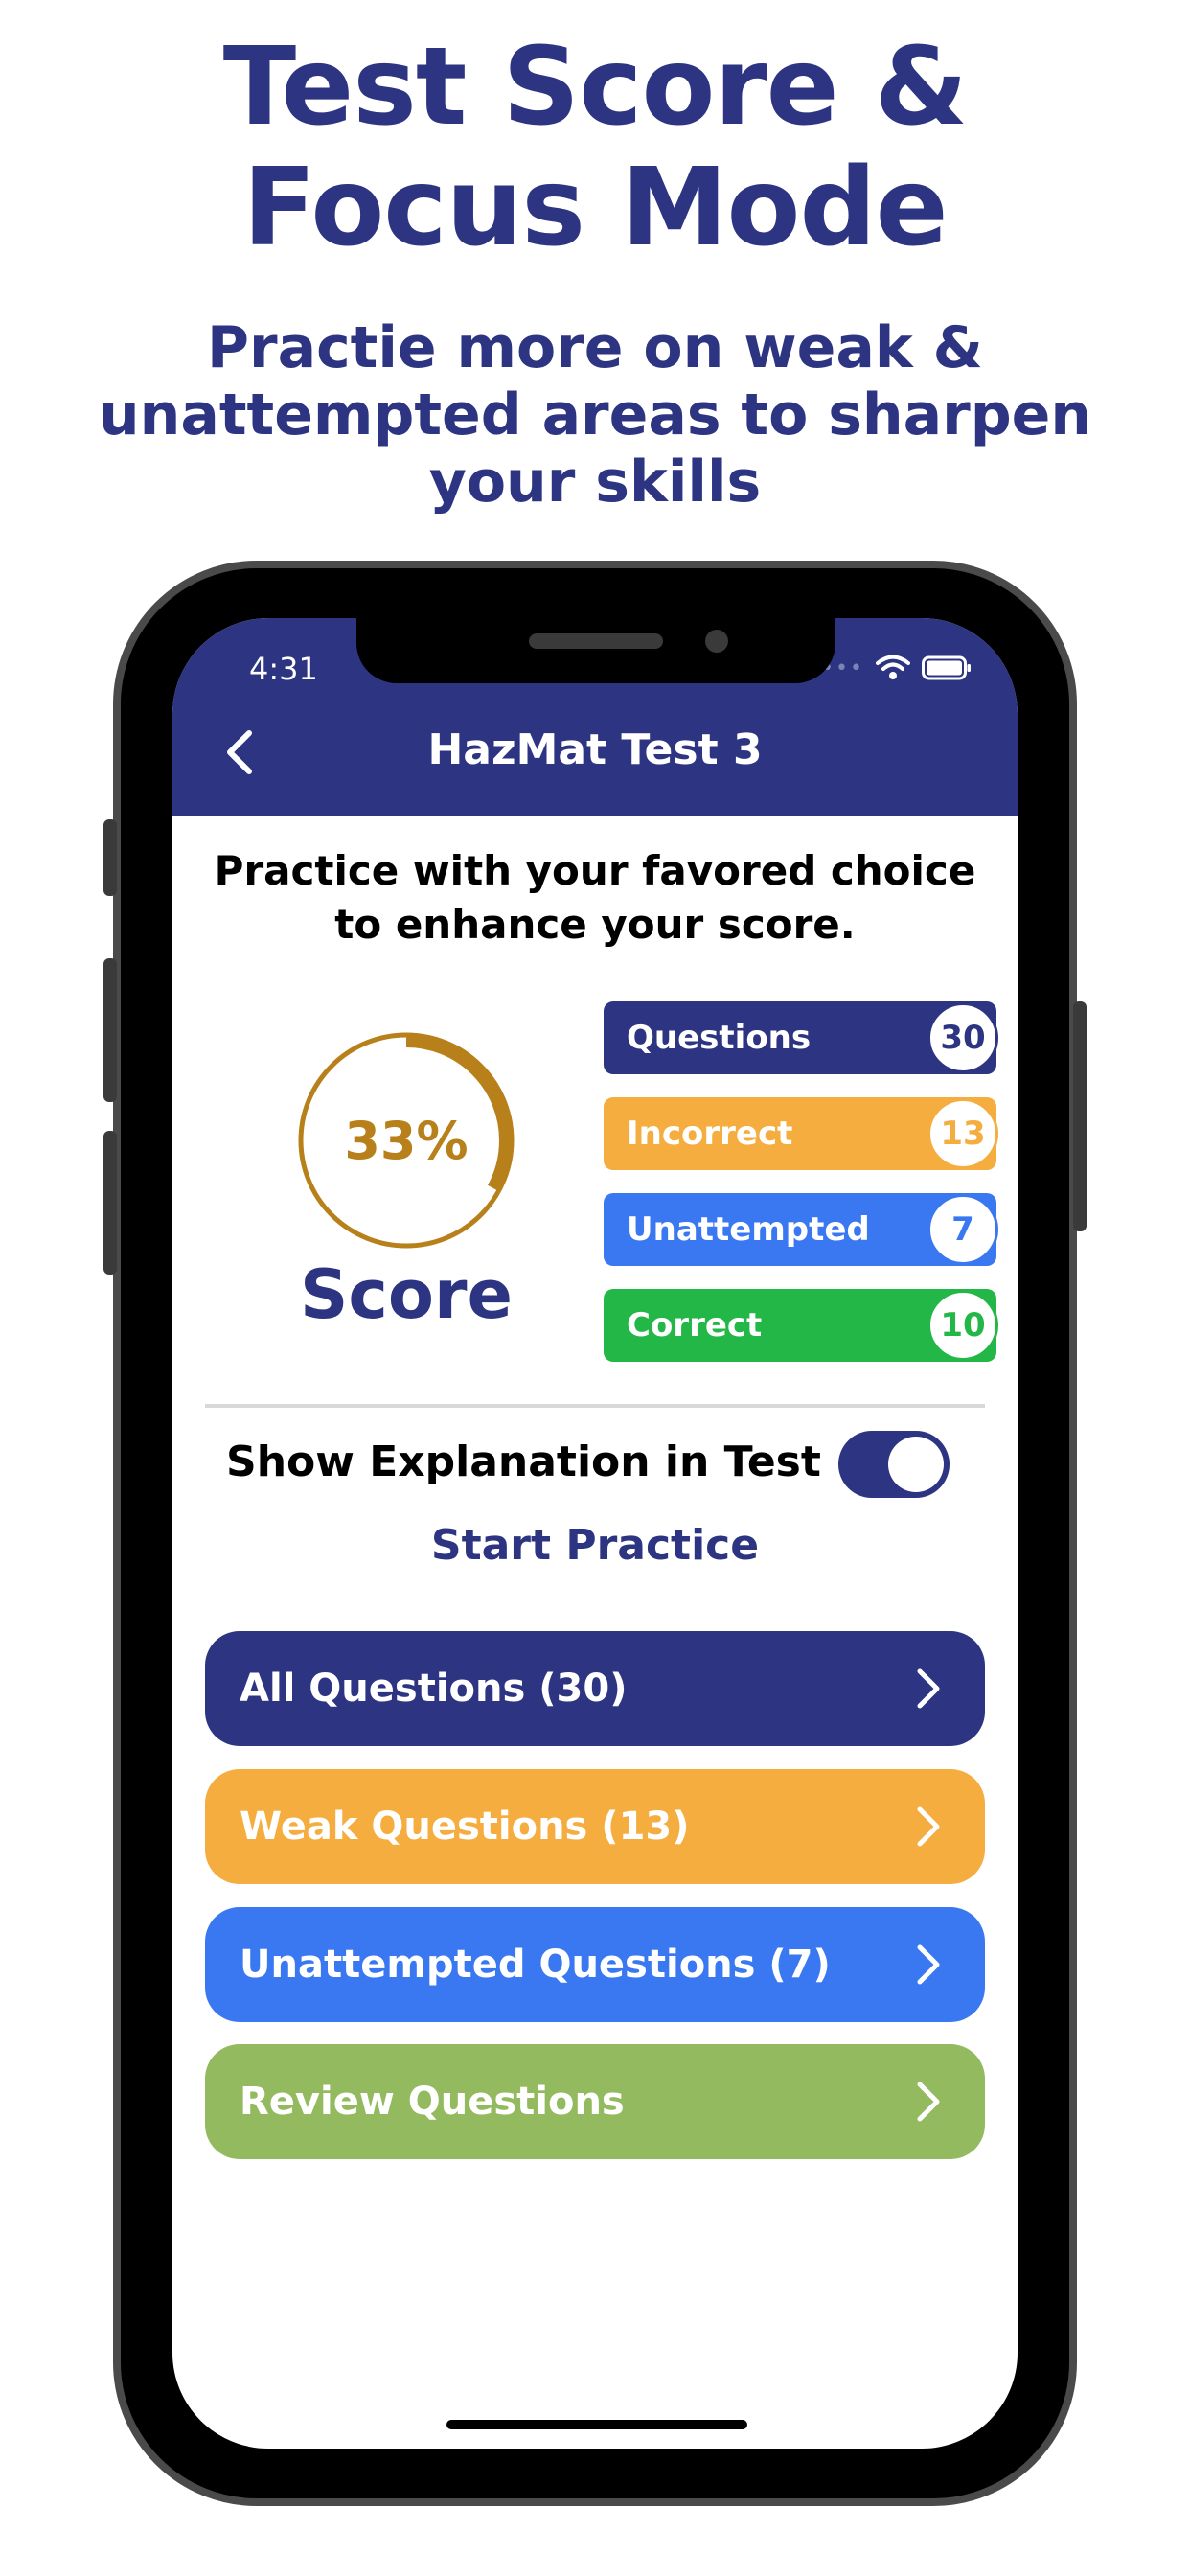  What do you see at coordinates (963, 1229) in the screenshot?
I see `stat-count: 7` at bounding box center [963, 1229].